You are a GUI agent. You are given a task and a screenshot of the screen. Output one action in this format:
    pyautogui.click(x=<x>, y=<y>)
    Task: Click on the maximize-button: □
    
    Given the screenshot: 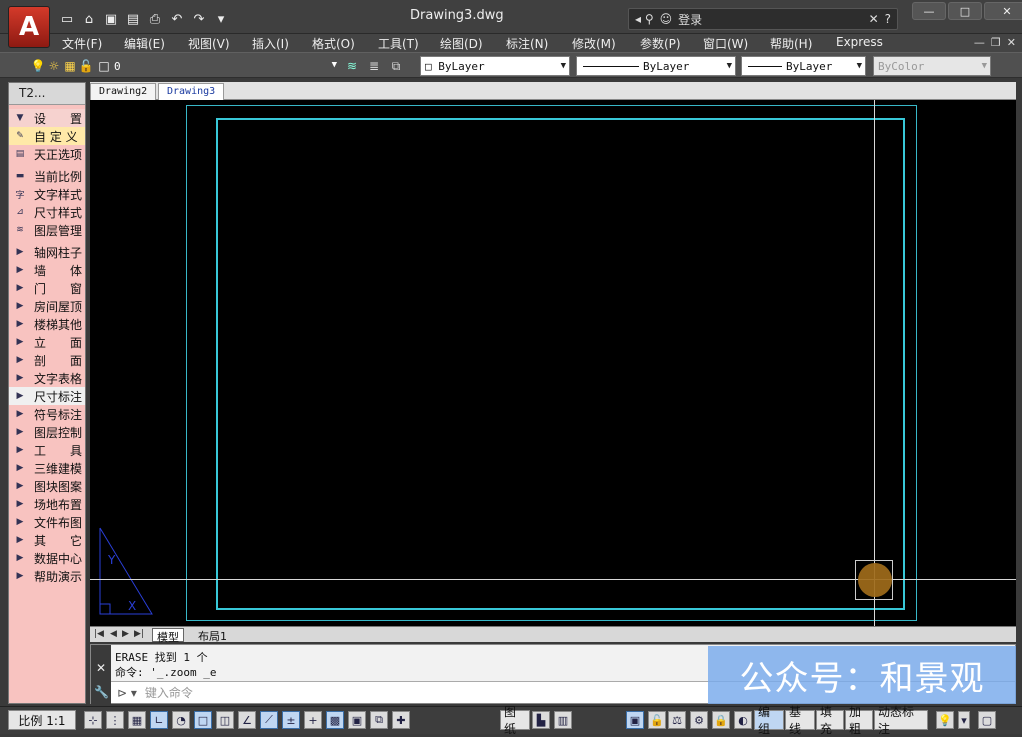 What is the action you would take?
    pyautogui.click(x=965, y=11)
    